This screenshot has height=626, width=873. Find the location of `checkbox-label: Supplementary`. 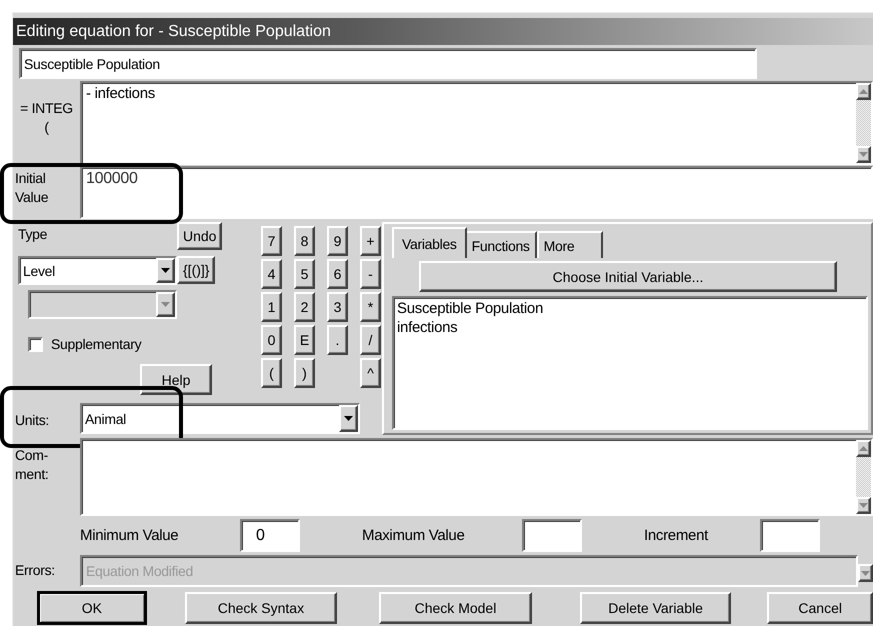

checkbox-label: Supplementary is located at coordinates (96, 344).